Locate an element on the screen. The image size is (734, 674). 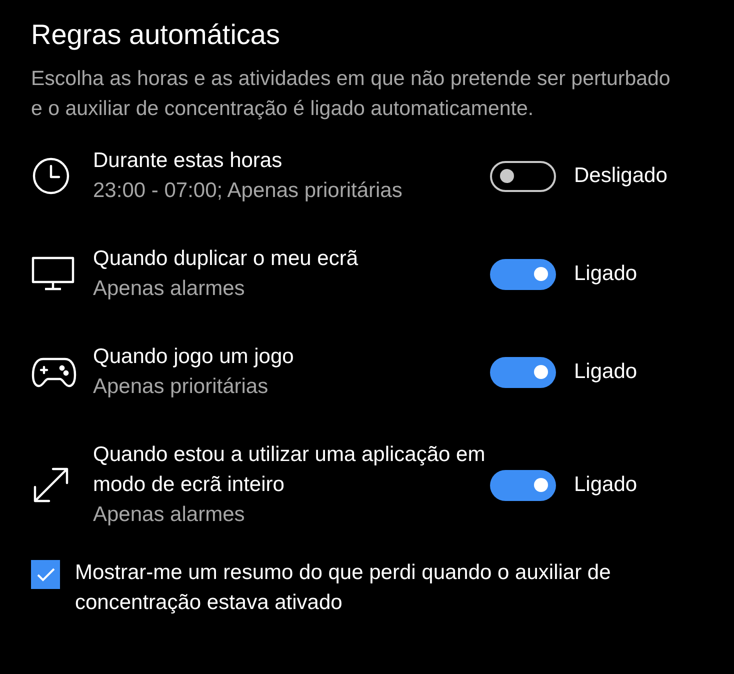
gamepad-icon is located at coordinates (54, 372).